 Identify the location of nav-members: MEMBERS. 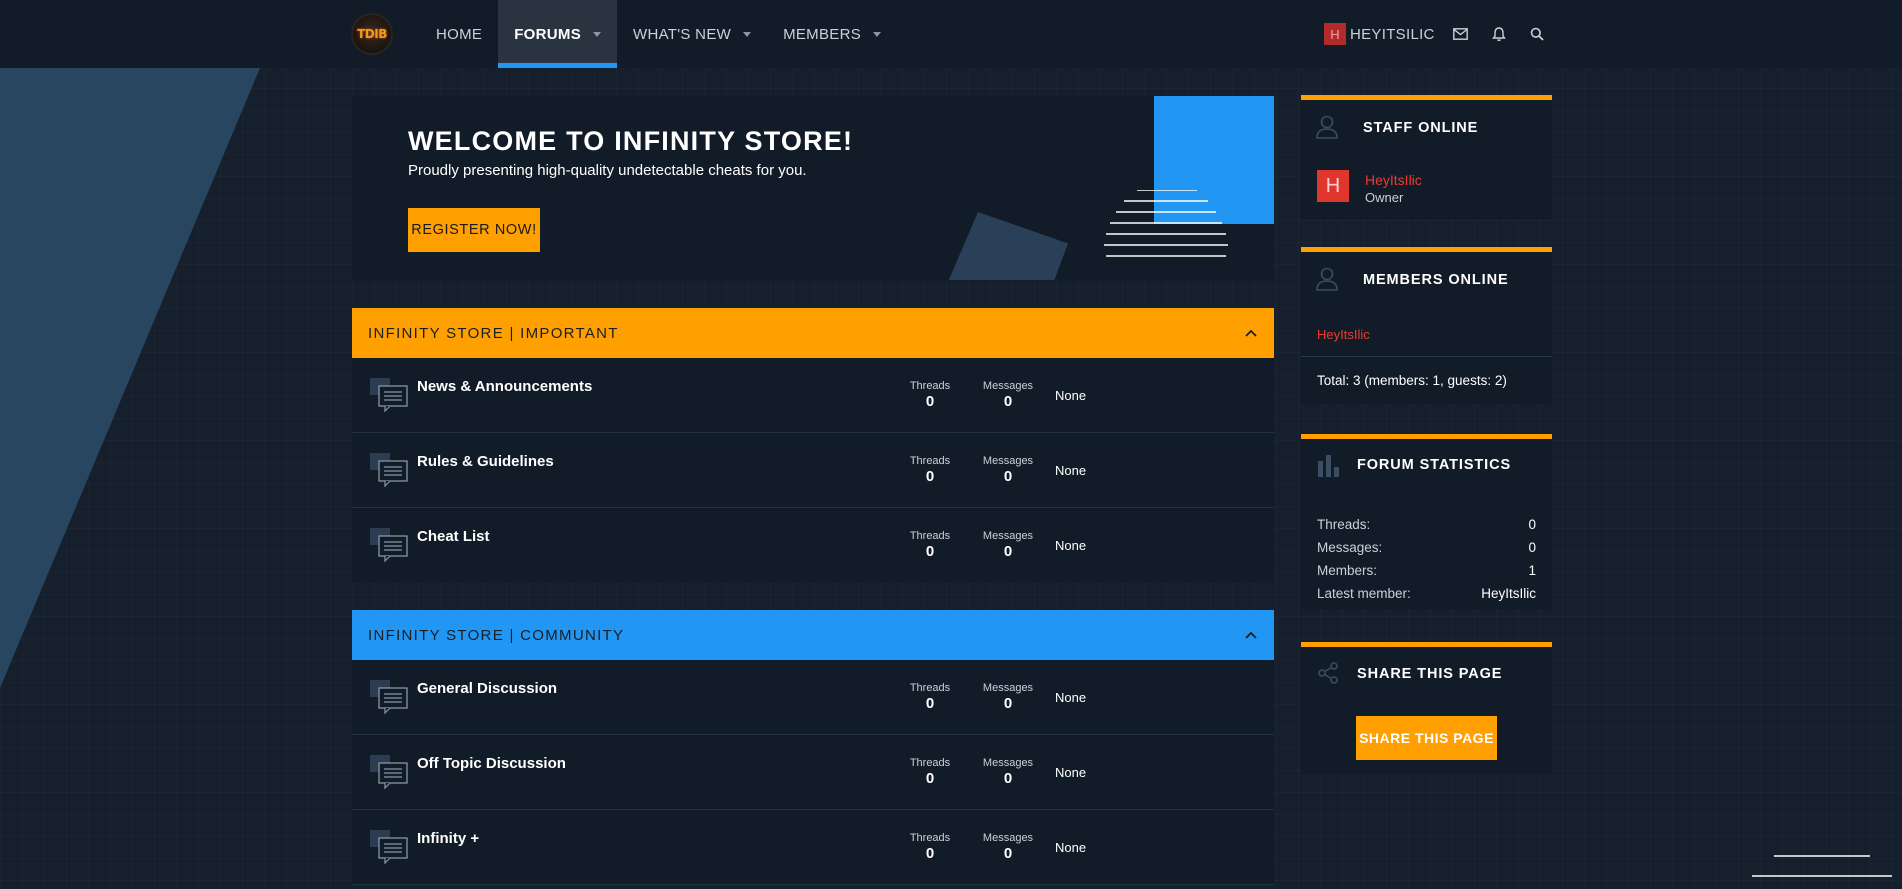
(832, 34).